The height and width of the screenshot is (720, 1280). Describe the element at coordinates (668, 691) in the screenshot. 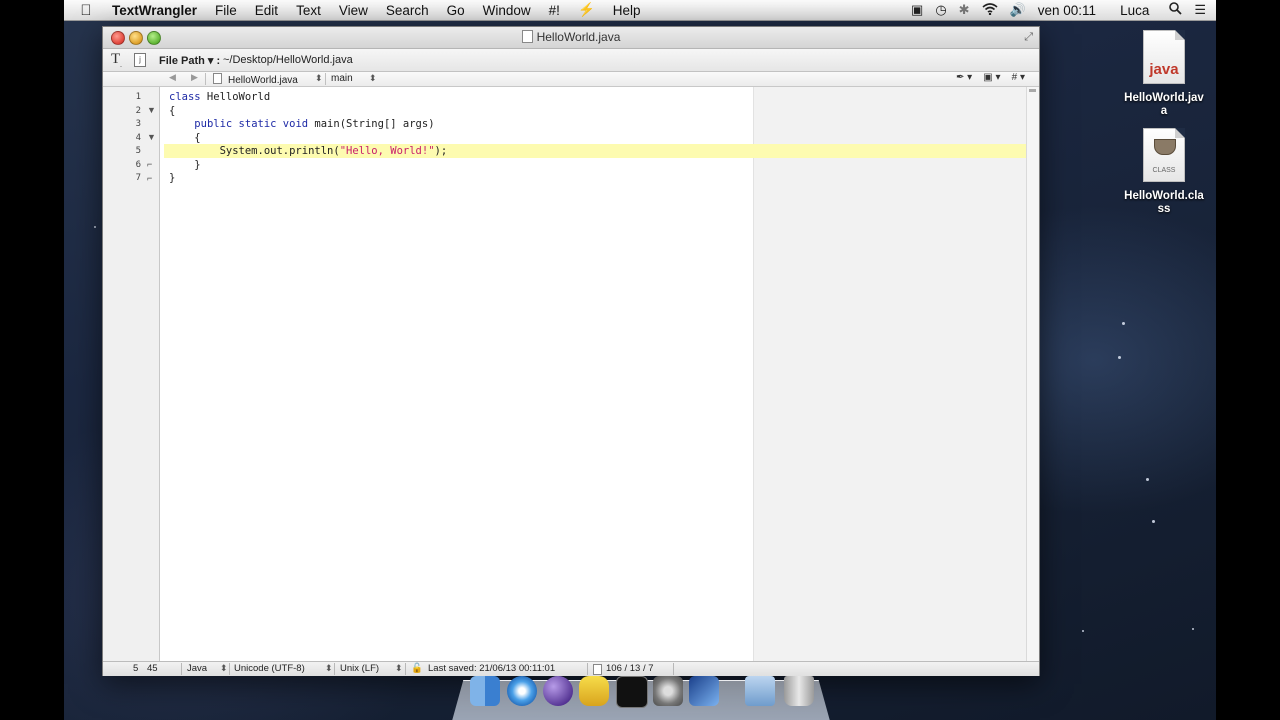

I see `system-preferences-icon` at that location.